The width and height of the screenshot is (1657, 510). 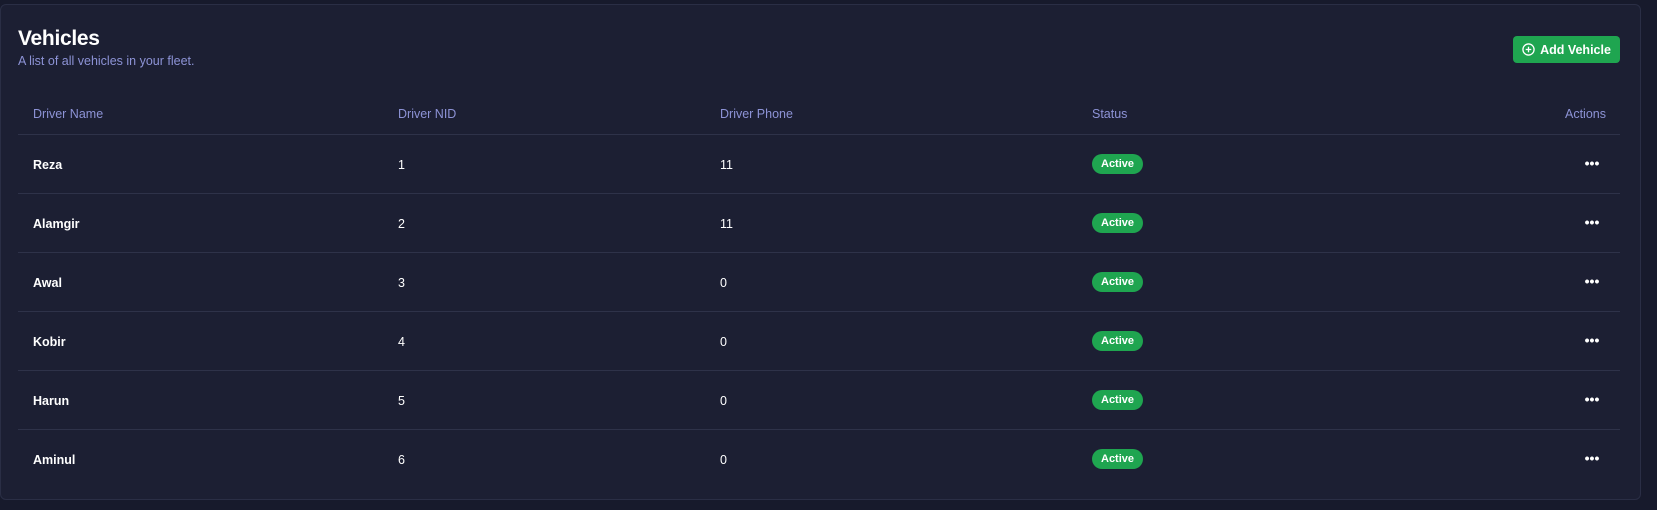 What do you see at coordinates (1110, 114) in the screenshot?
I see `column-header-status: Status` at bounding box center [1110, 114].